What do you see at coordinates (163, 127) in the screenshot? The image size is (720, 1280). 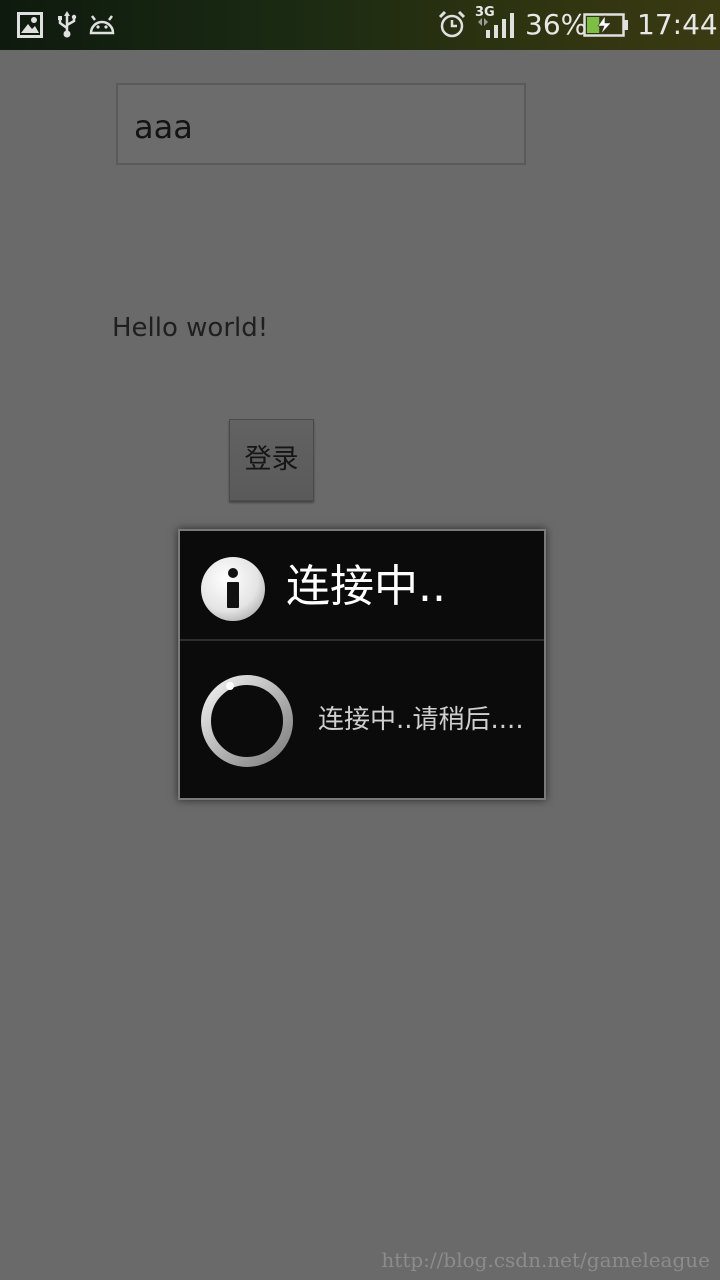 I see `username-input-value: aaa` at bounding box center [163, 127].